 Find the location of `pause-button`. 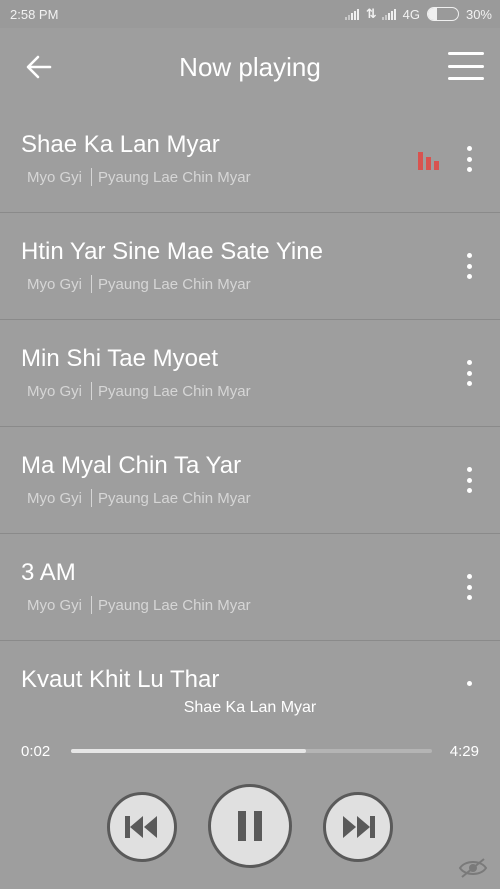

pause-button is located at coordinates (250, 826).